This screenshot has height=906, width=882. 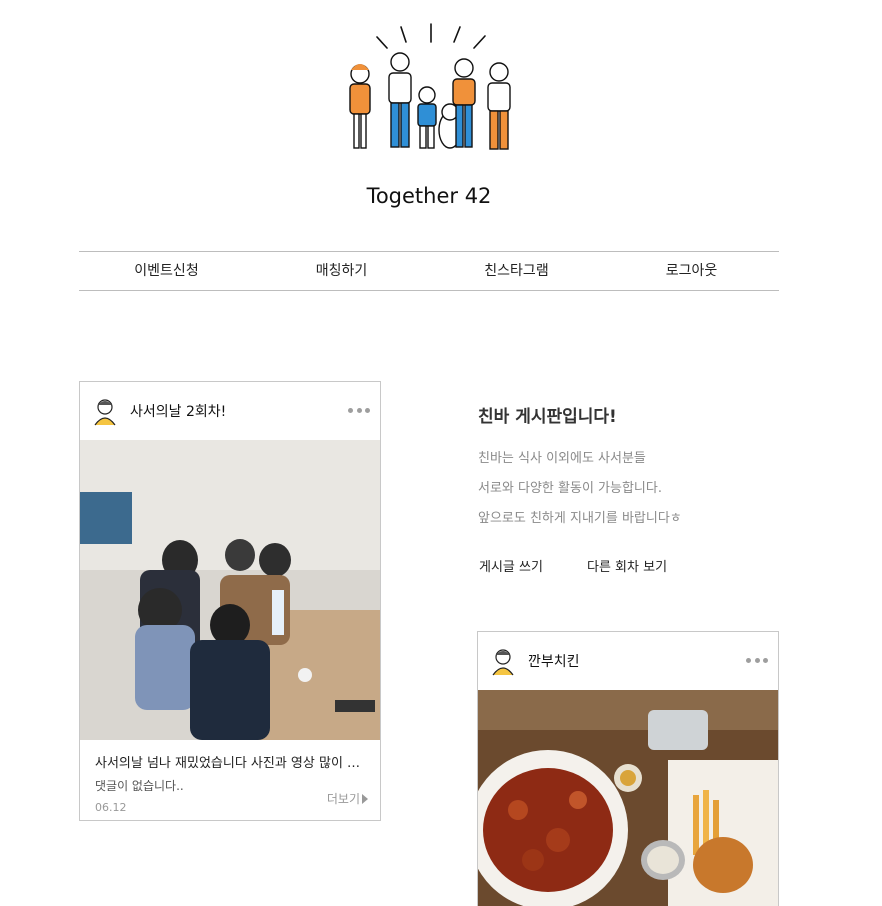 What do you see at coordinates (580, 518) in the screenshot?
I see `board-desc-line-3: 앞으로도 친하게 지내기를 바랍니다ㅎ` at bounding box center [580, 518].